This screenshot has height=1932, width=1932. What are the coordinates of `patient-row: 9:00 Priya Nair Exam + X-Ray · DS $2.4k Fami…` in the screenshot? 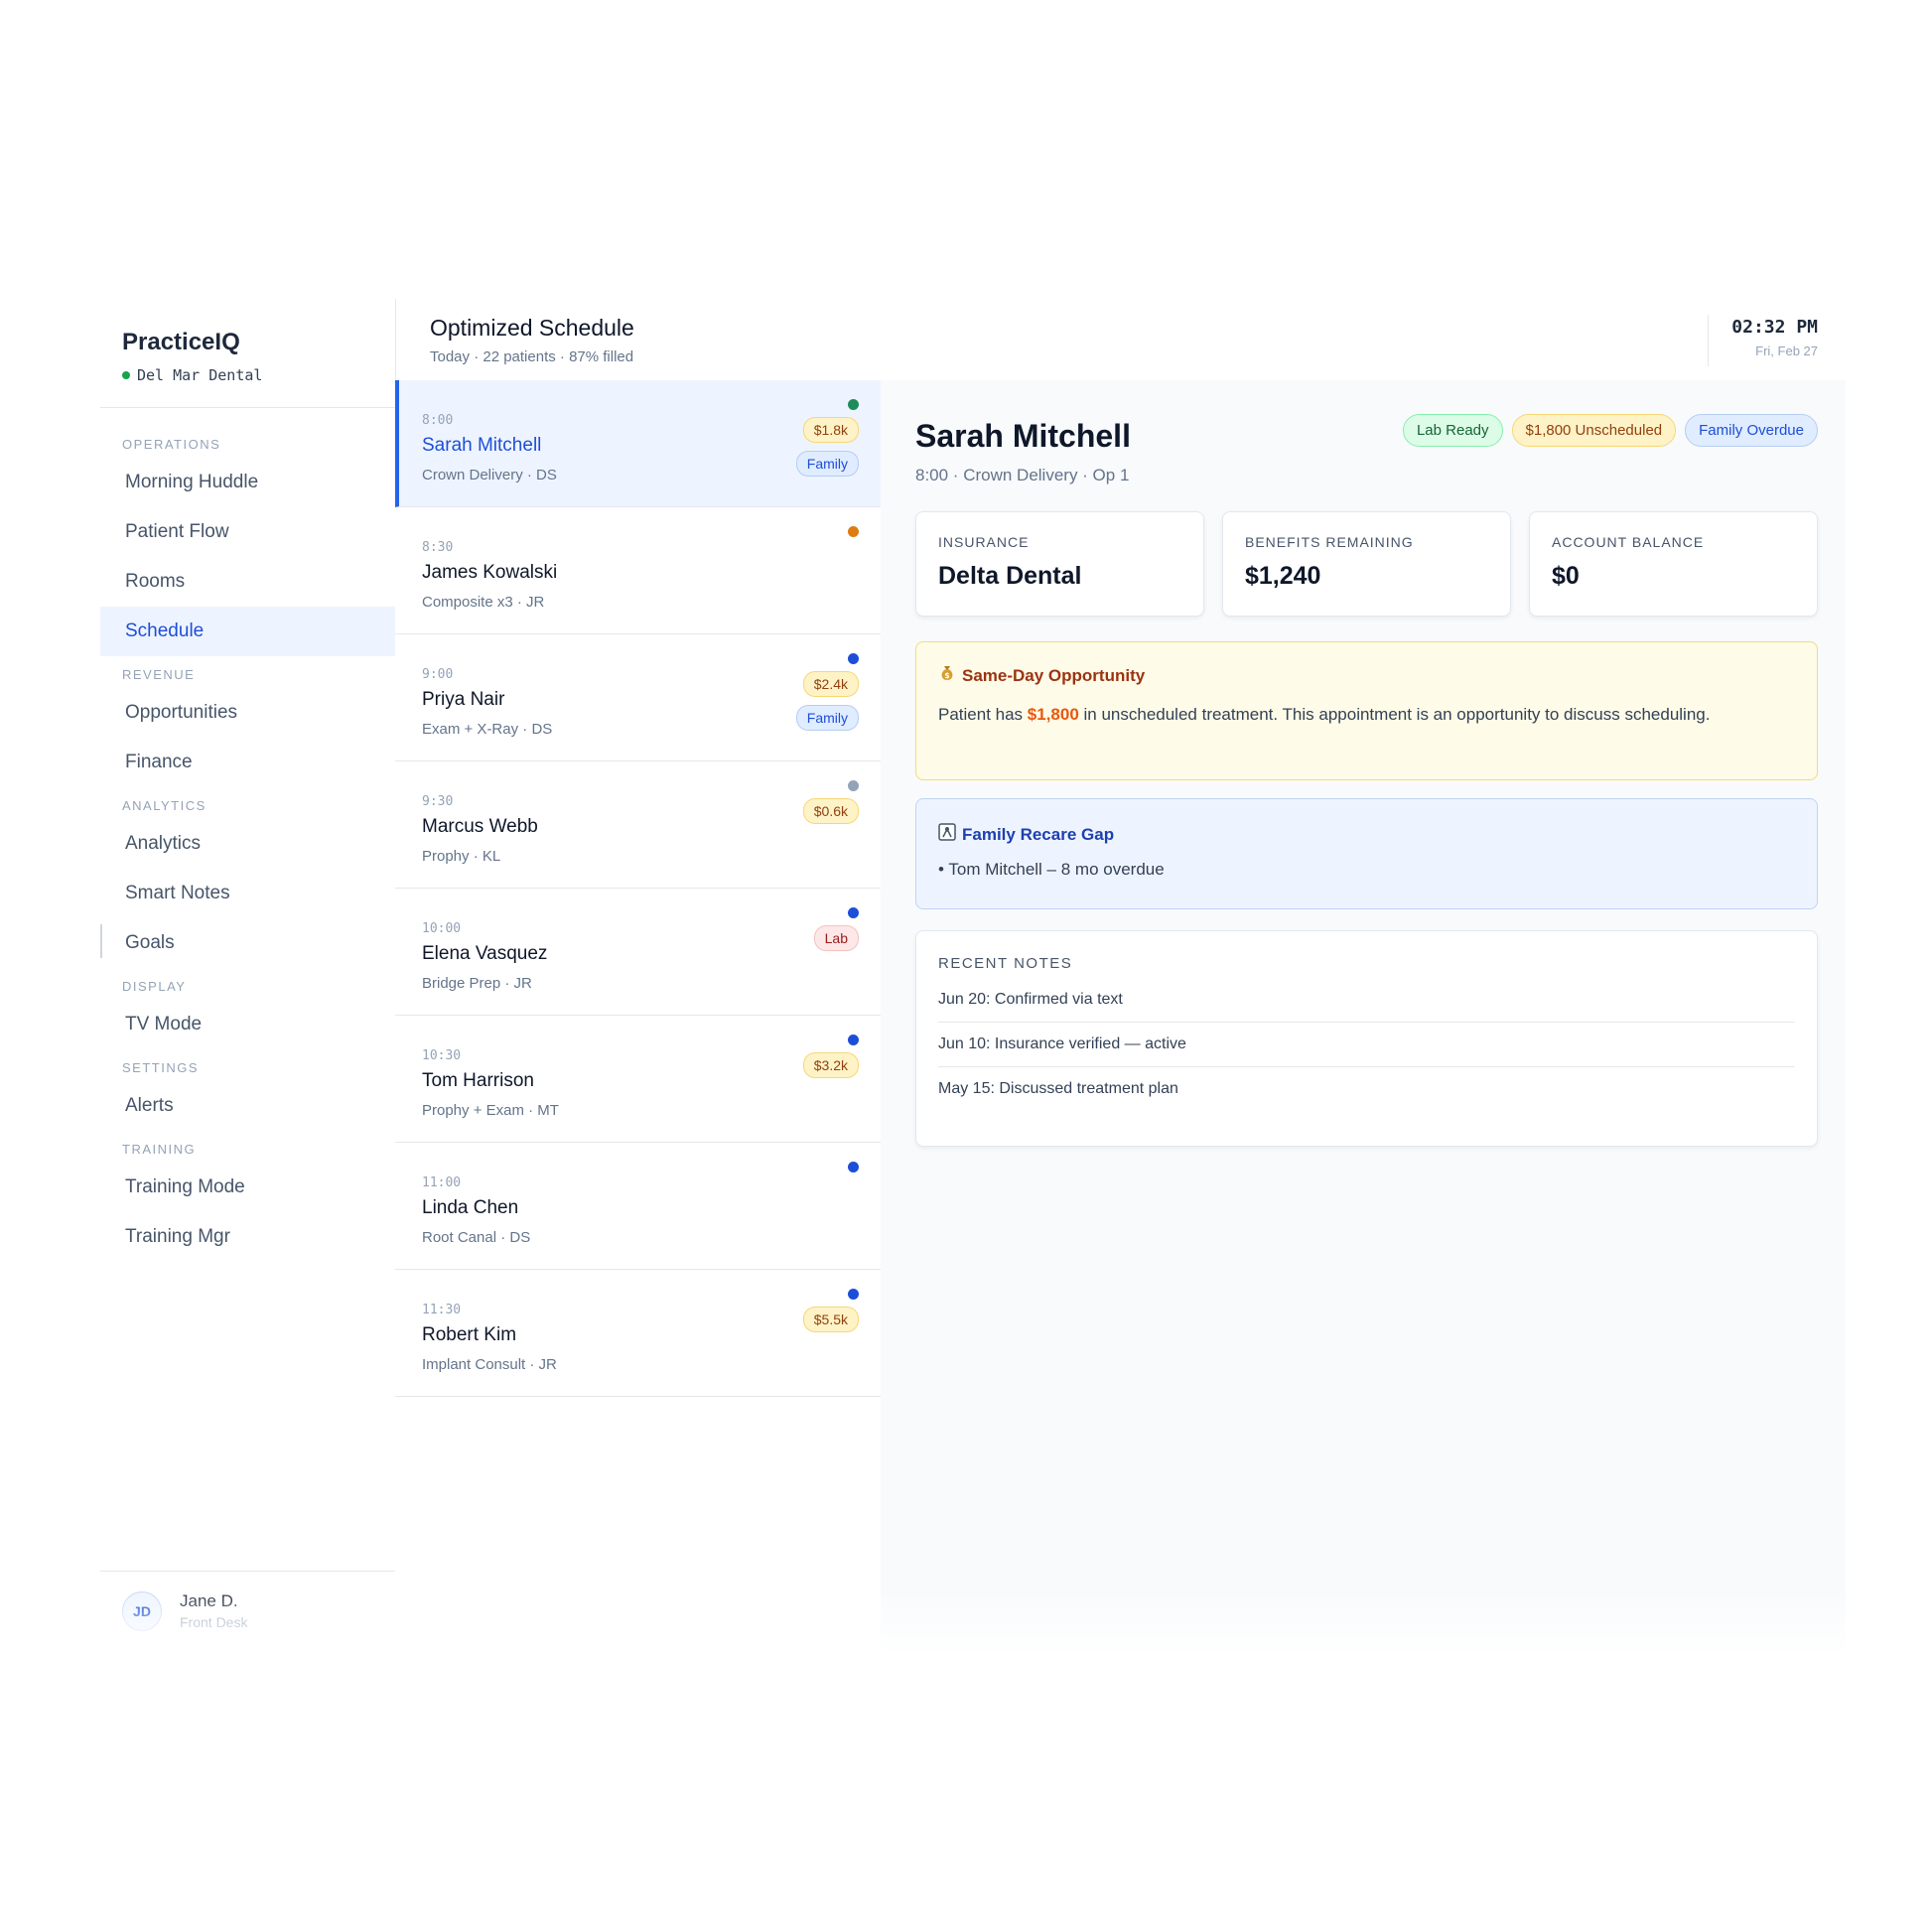 It's located at (638, 698).